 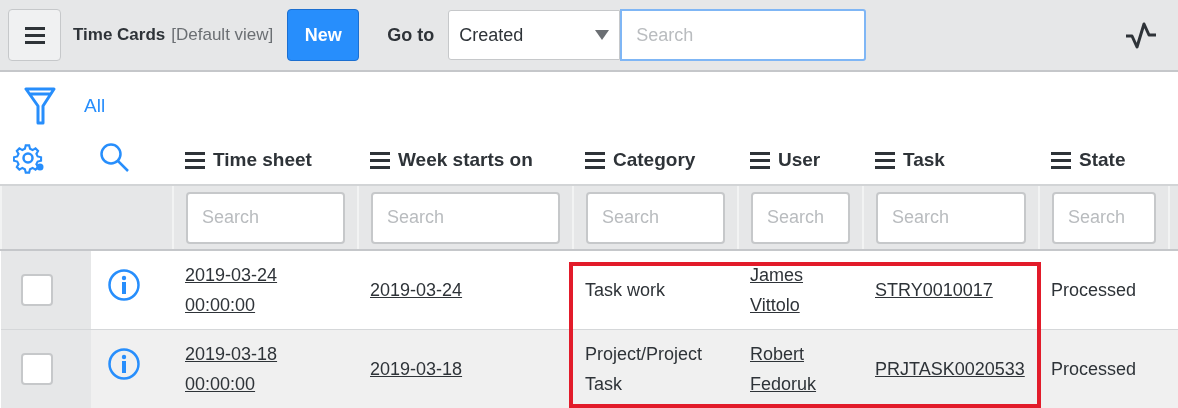 What do you see at coordinates (743, 35) in the screenshot?
I see `search-field: Search` at bounding box center [743, 35].